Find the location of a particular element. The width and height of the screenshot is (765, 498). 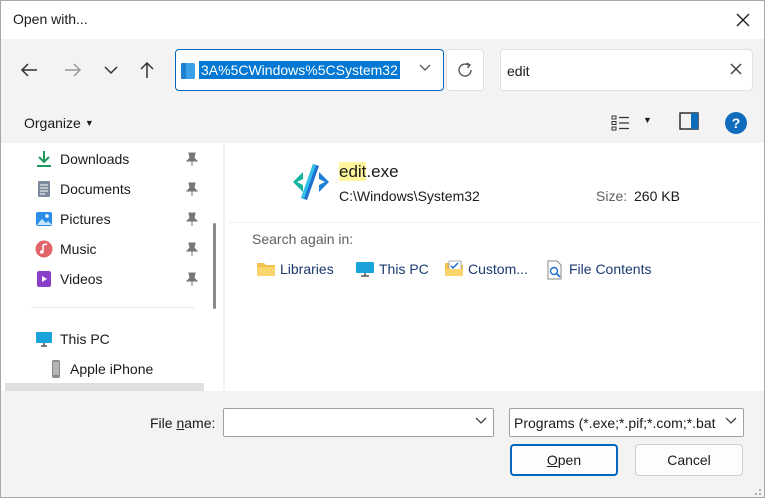

close-button is located at coordinates (742, 20).